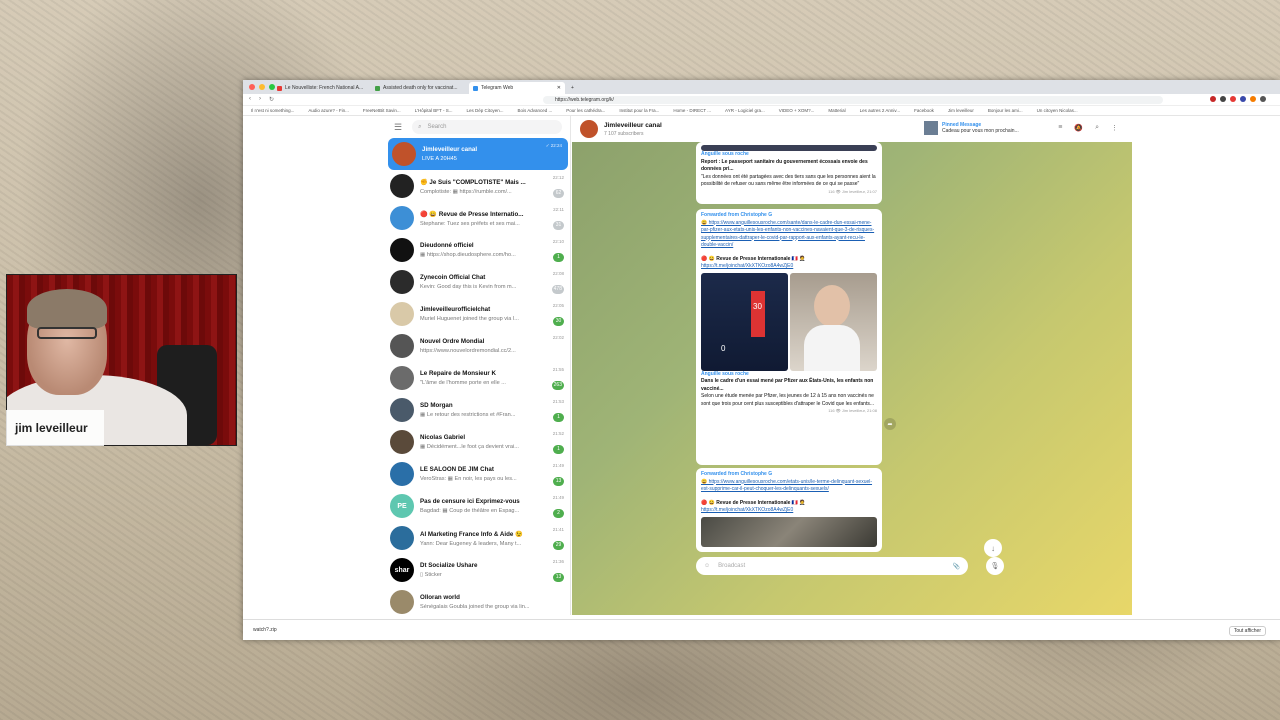  What do you see at coordinates (853, 100) in the screenshot?
I see `url-field: https://web.telegram.org/k/` at bounding box center [853, 100].